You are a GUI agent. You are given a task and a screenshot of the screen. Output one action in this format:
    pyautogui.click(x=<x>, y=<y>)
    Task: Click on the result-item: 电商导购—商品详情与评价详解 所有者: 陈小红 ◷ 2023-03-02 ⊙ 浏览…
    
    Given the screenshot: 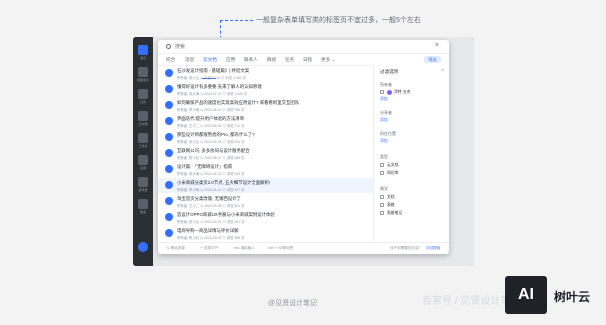 What is the action you would take?
    pyautogui.click(x=265, y=233)
    